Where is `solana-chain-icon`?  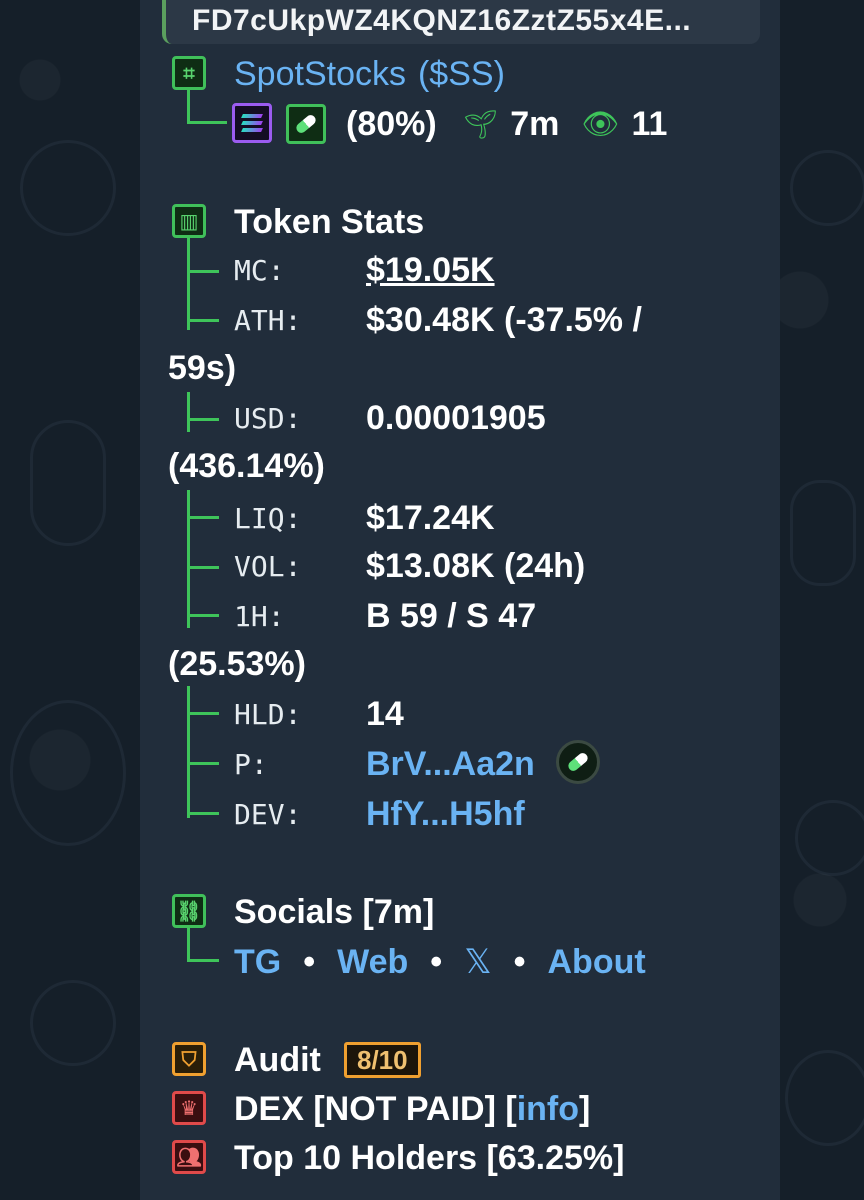 solana-chain-icon is located at coordinates (252, 123).